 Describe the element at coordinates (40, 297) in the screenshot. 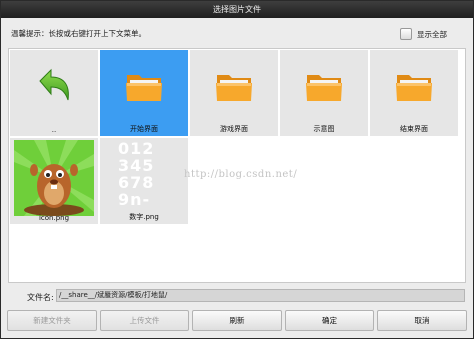

I see `filename-label: 文件名:` at that location.